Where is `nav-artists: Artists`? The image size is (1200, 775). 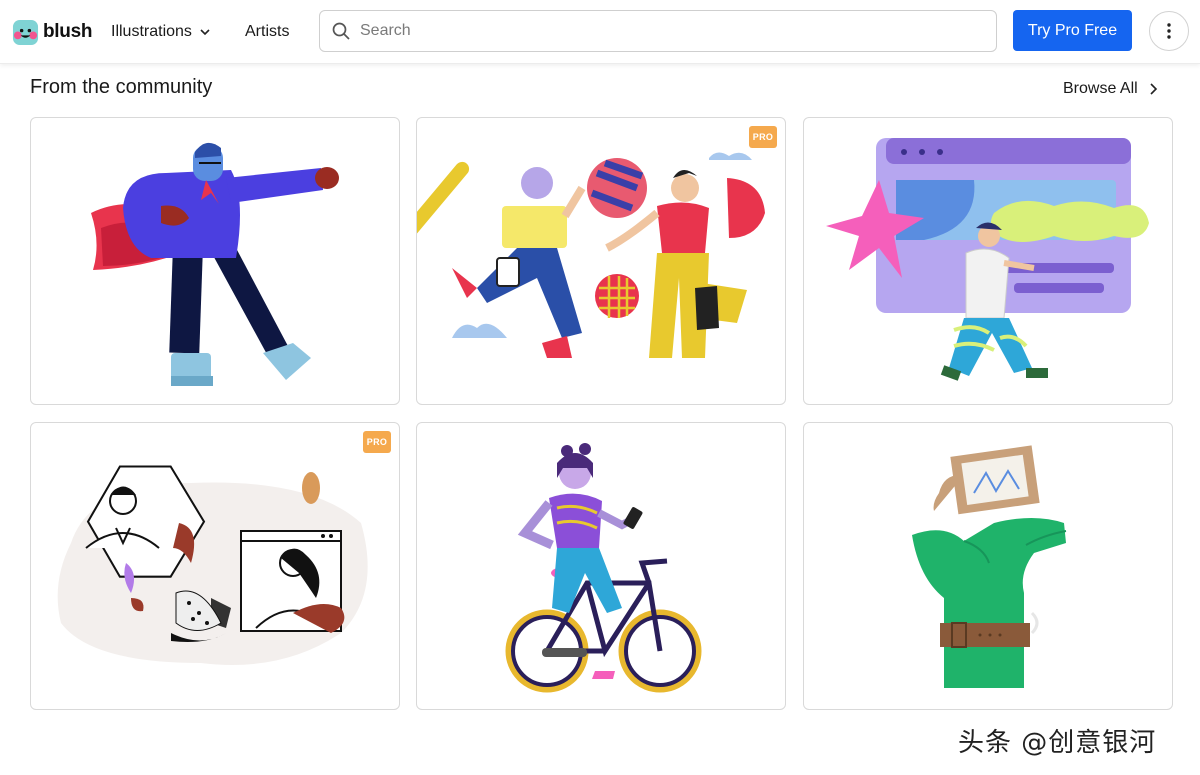
nav-artists: Artists is located at coordinates (267, 32).